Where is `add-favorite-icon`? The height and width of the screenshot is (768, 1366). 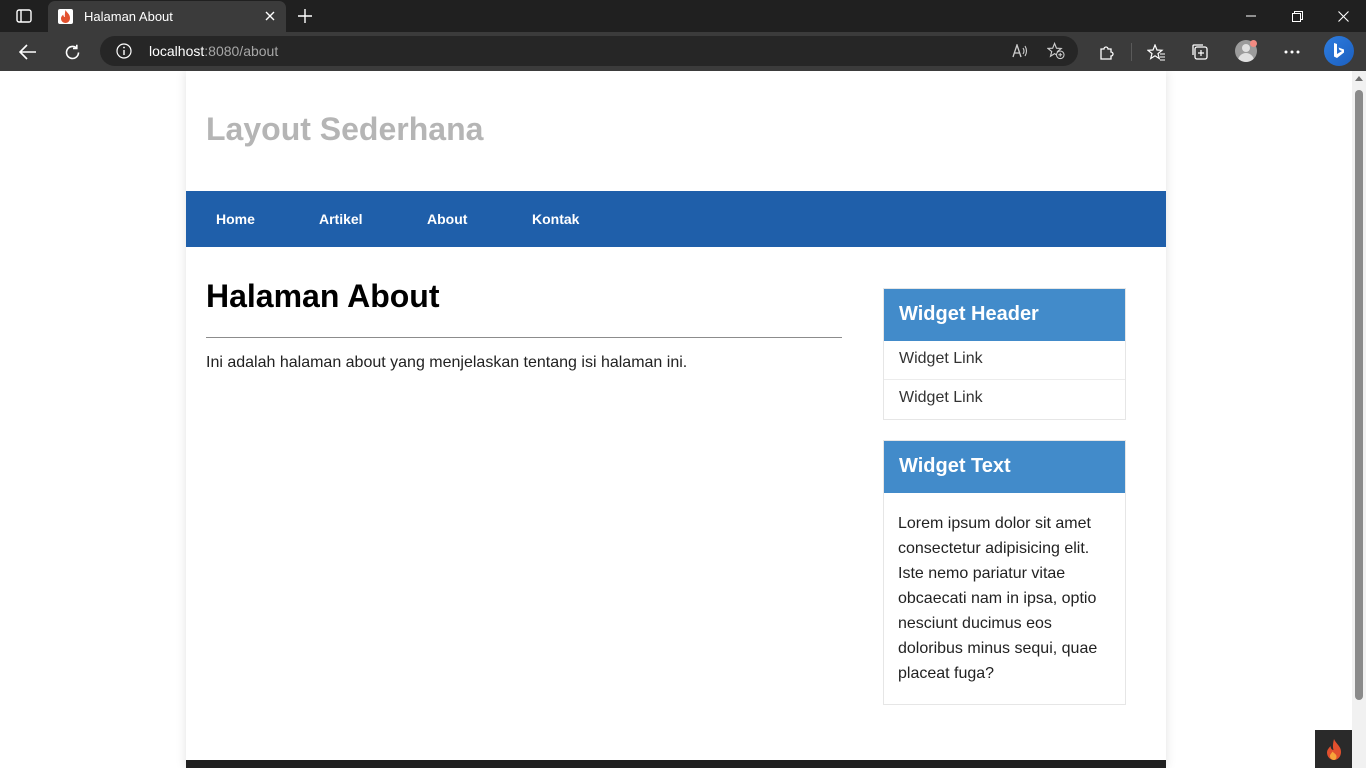
add-favorite-icon is located at coordinates (1056, 51).